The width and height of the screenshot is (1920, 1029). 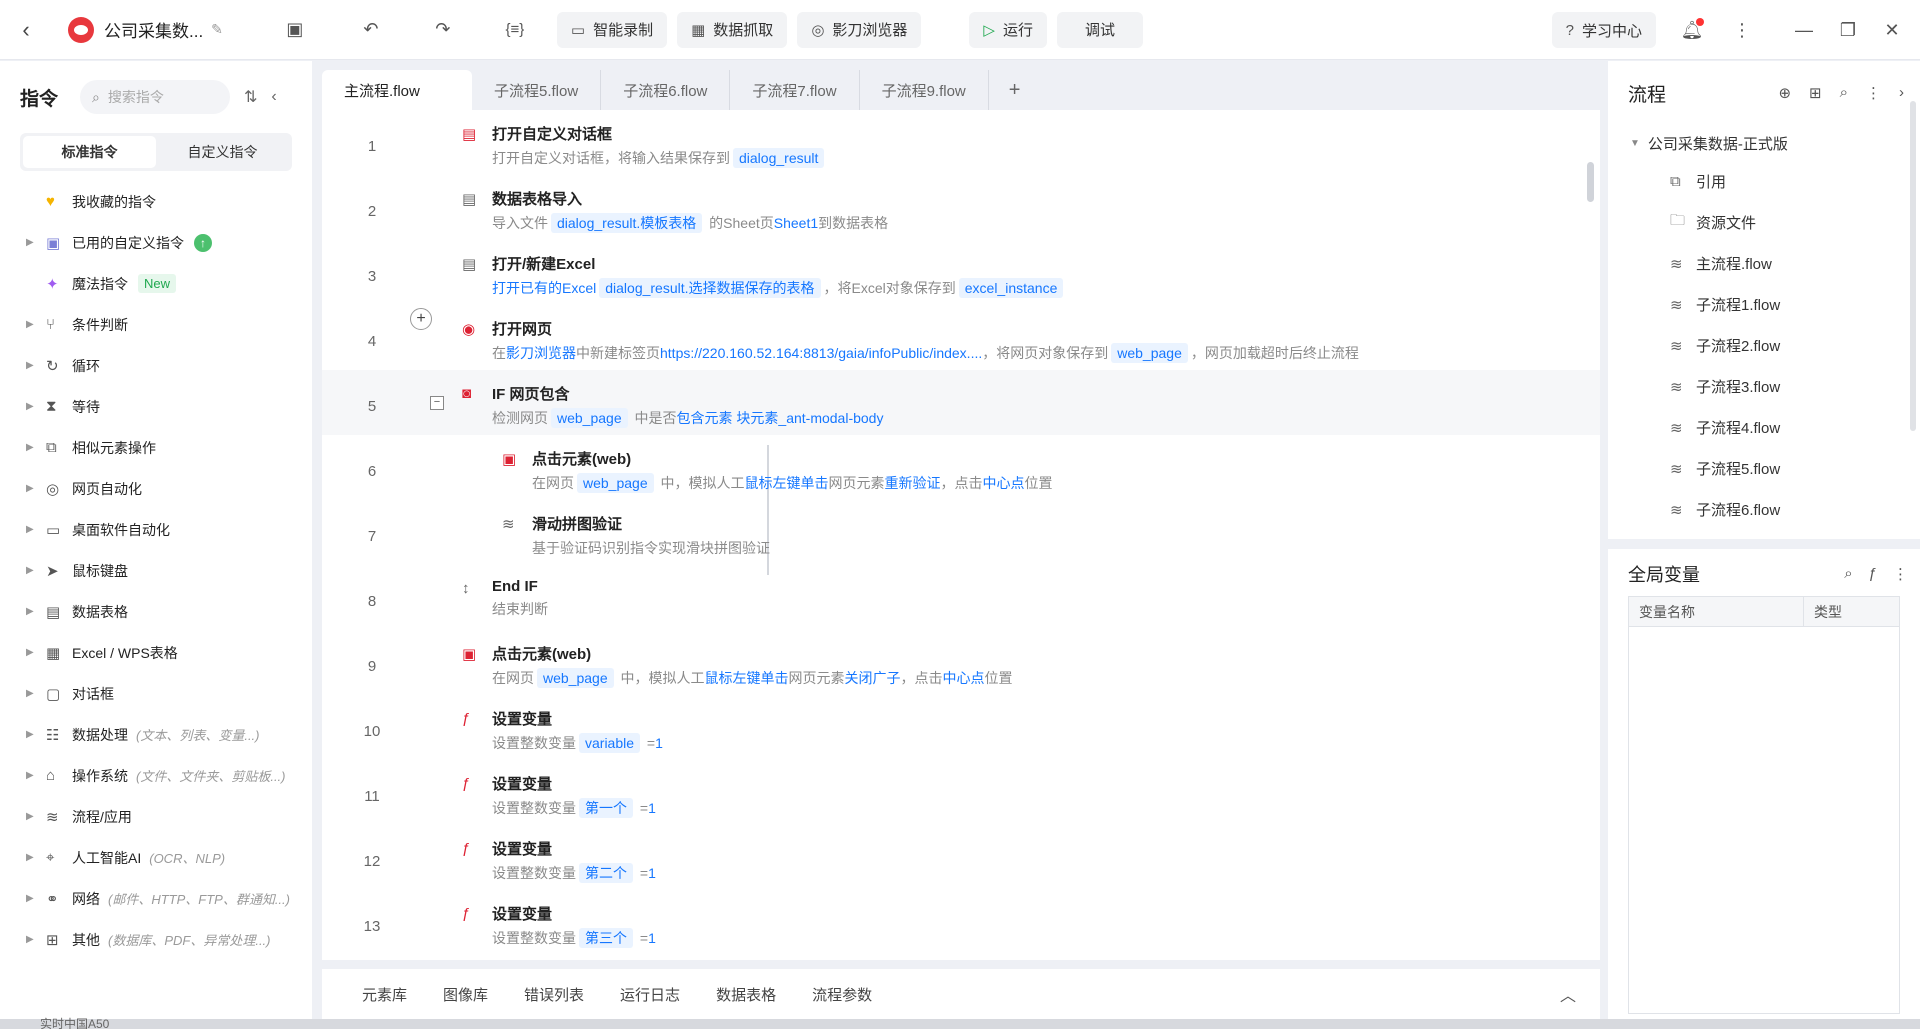 I want to click on redo-icon: ↷, so click(x=443, y=30).